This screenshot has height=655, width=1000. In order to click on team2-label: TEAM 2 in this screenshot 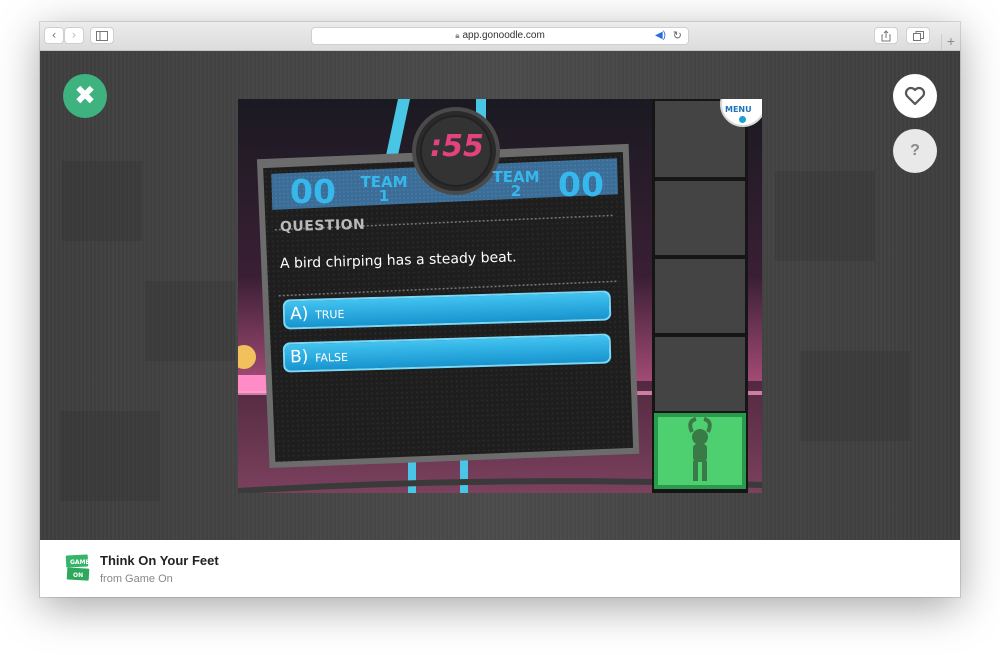, I will do `click(516, 185)`.